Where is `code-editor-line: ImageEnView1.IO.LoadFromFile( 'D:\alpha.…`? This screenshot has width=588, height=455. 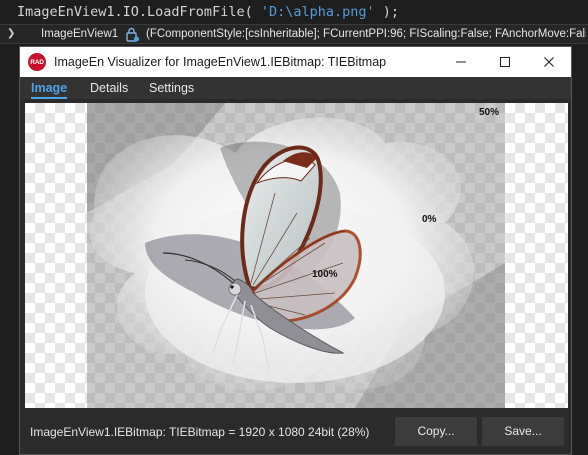
code-editor-line: ImageEnView1.IO.LoadFromFile( 'D:\alpha.… is located at coordinates (294, 12).